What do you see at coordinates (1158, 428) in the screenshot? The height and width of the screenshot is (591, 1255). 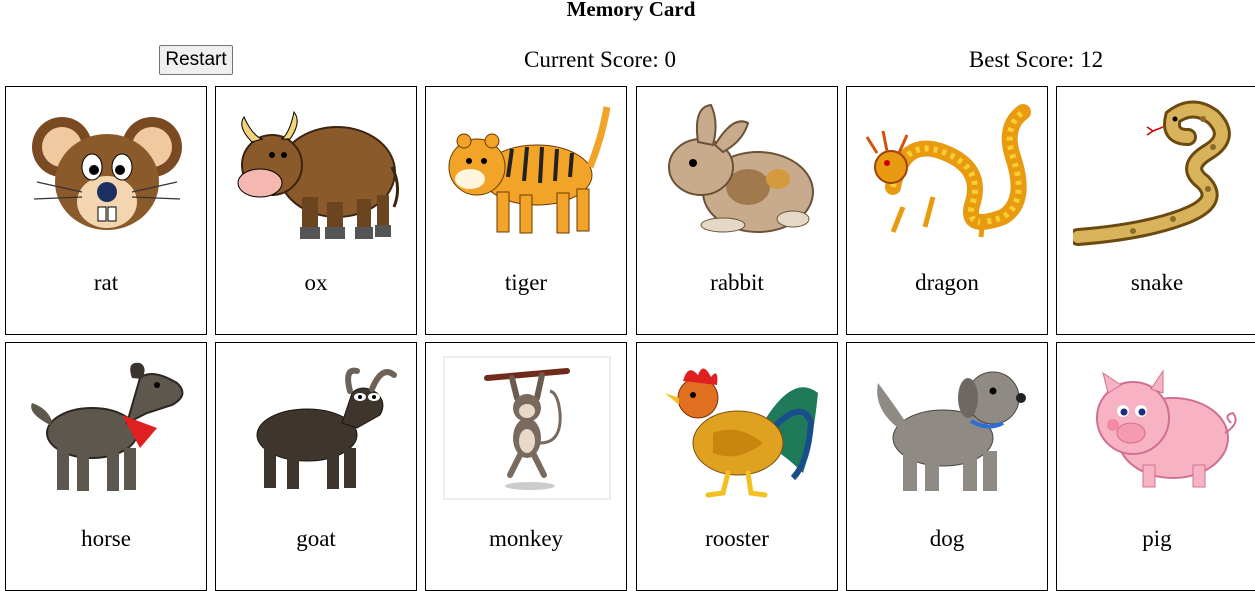 I see `pig-icon` at bounding box center [1158, 428].